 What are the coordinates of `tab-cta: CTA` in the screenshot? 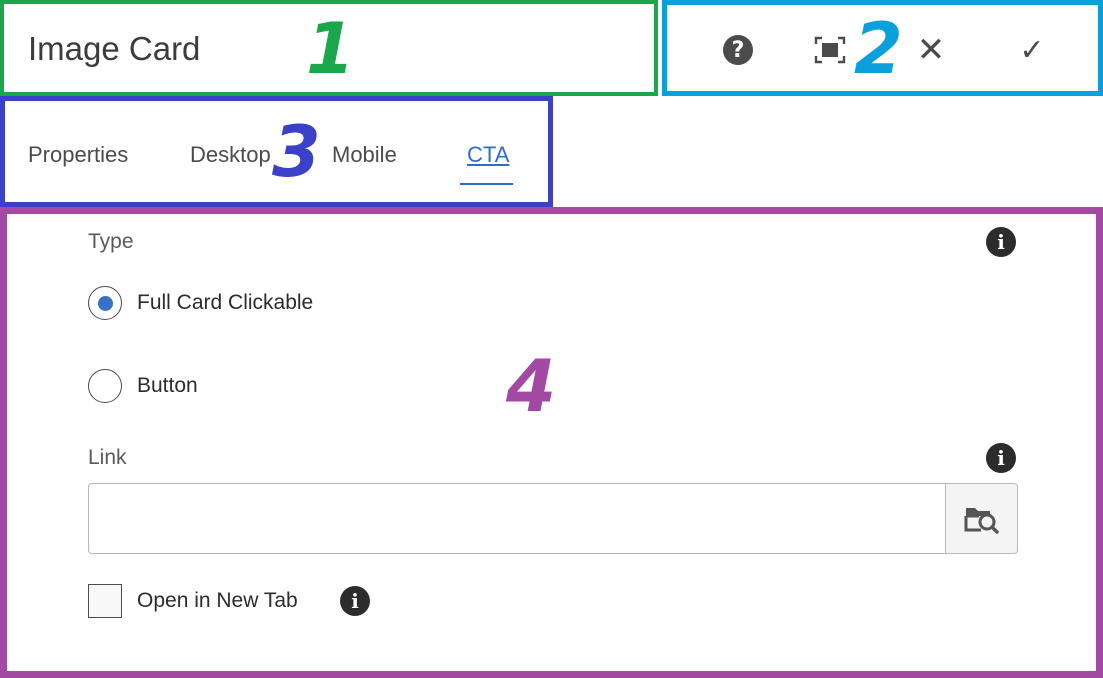 It's located at (488, 155).